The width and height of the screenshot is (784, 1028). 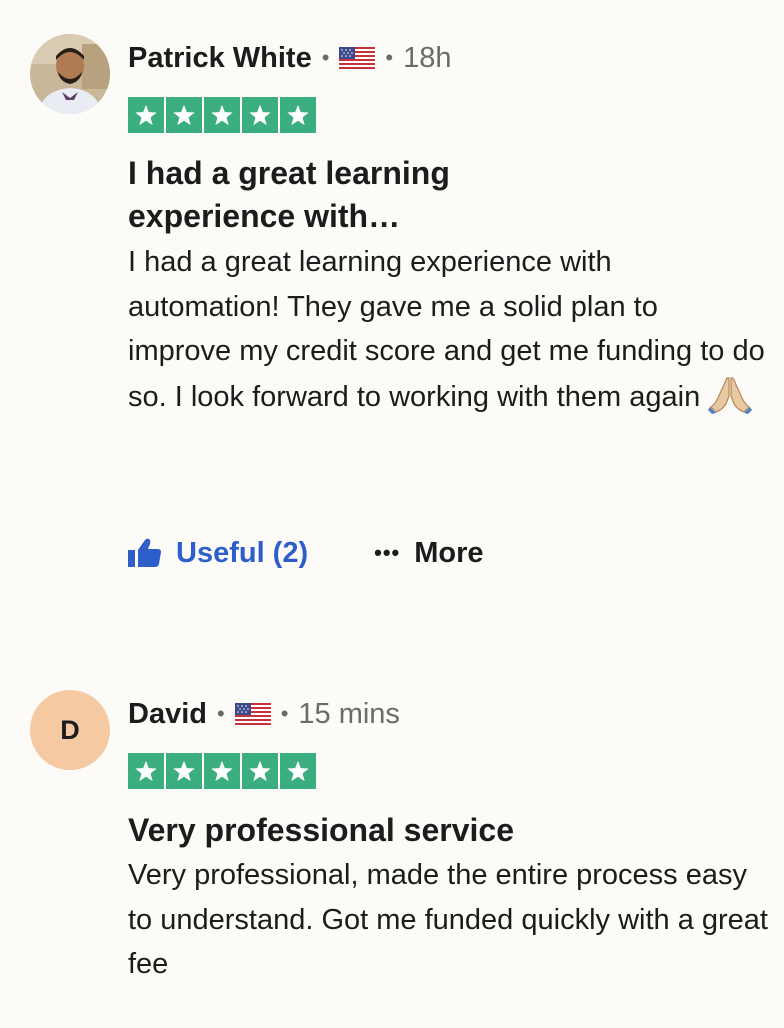 I want to click on review-meta: Patrick White • • 18h, so click(x=290, y=58).